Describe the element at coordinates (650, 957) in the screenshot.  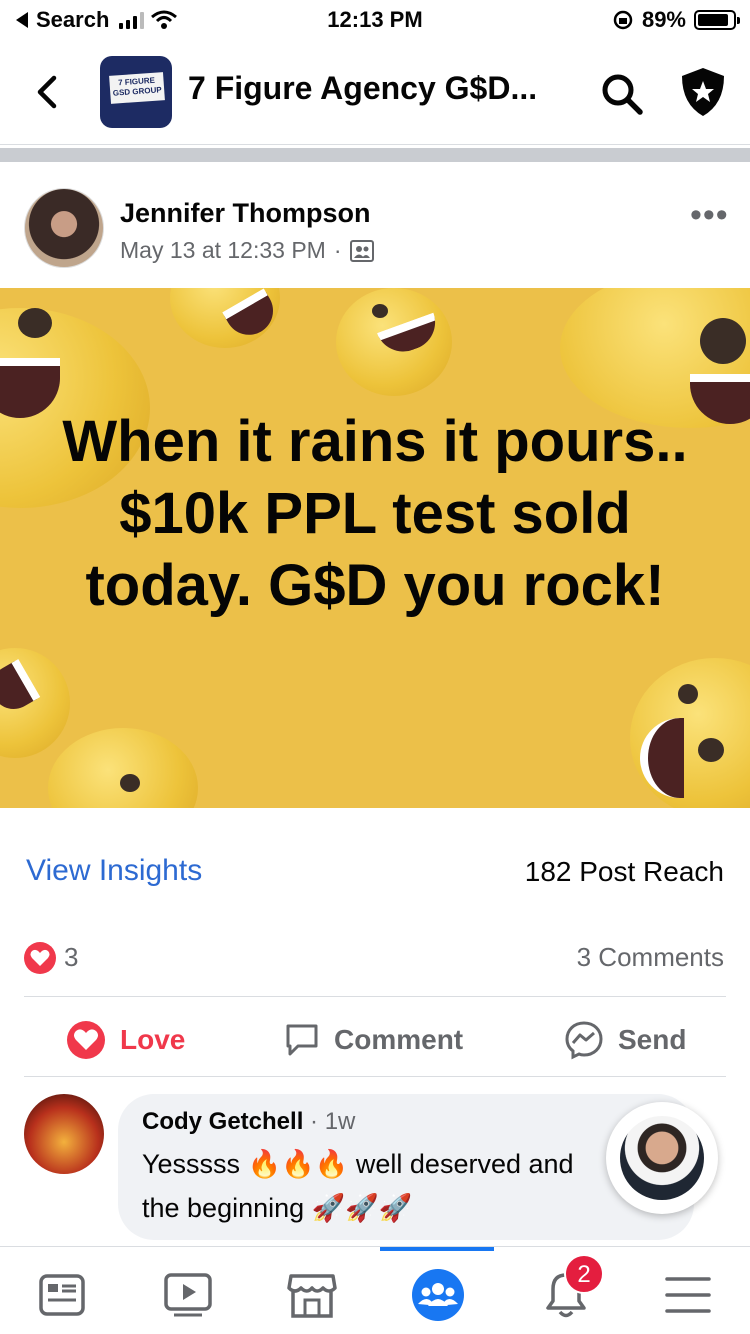
I see `comments-count: 3 Comments` at that location.